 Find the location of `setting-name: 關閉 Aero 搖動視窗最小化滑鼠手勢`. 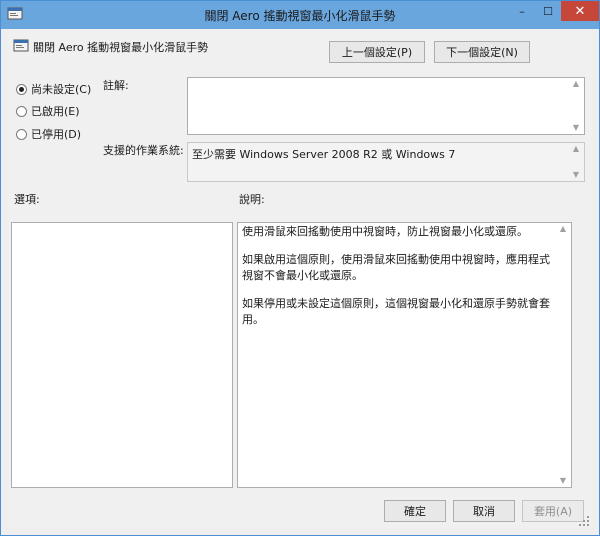

setting-name: 關閉 Aero 搖動視窗最小化滑鼠手勢 is located at coordinates (121, 47).